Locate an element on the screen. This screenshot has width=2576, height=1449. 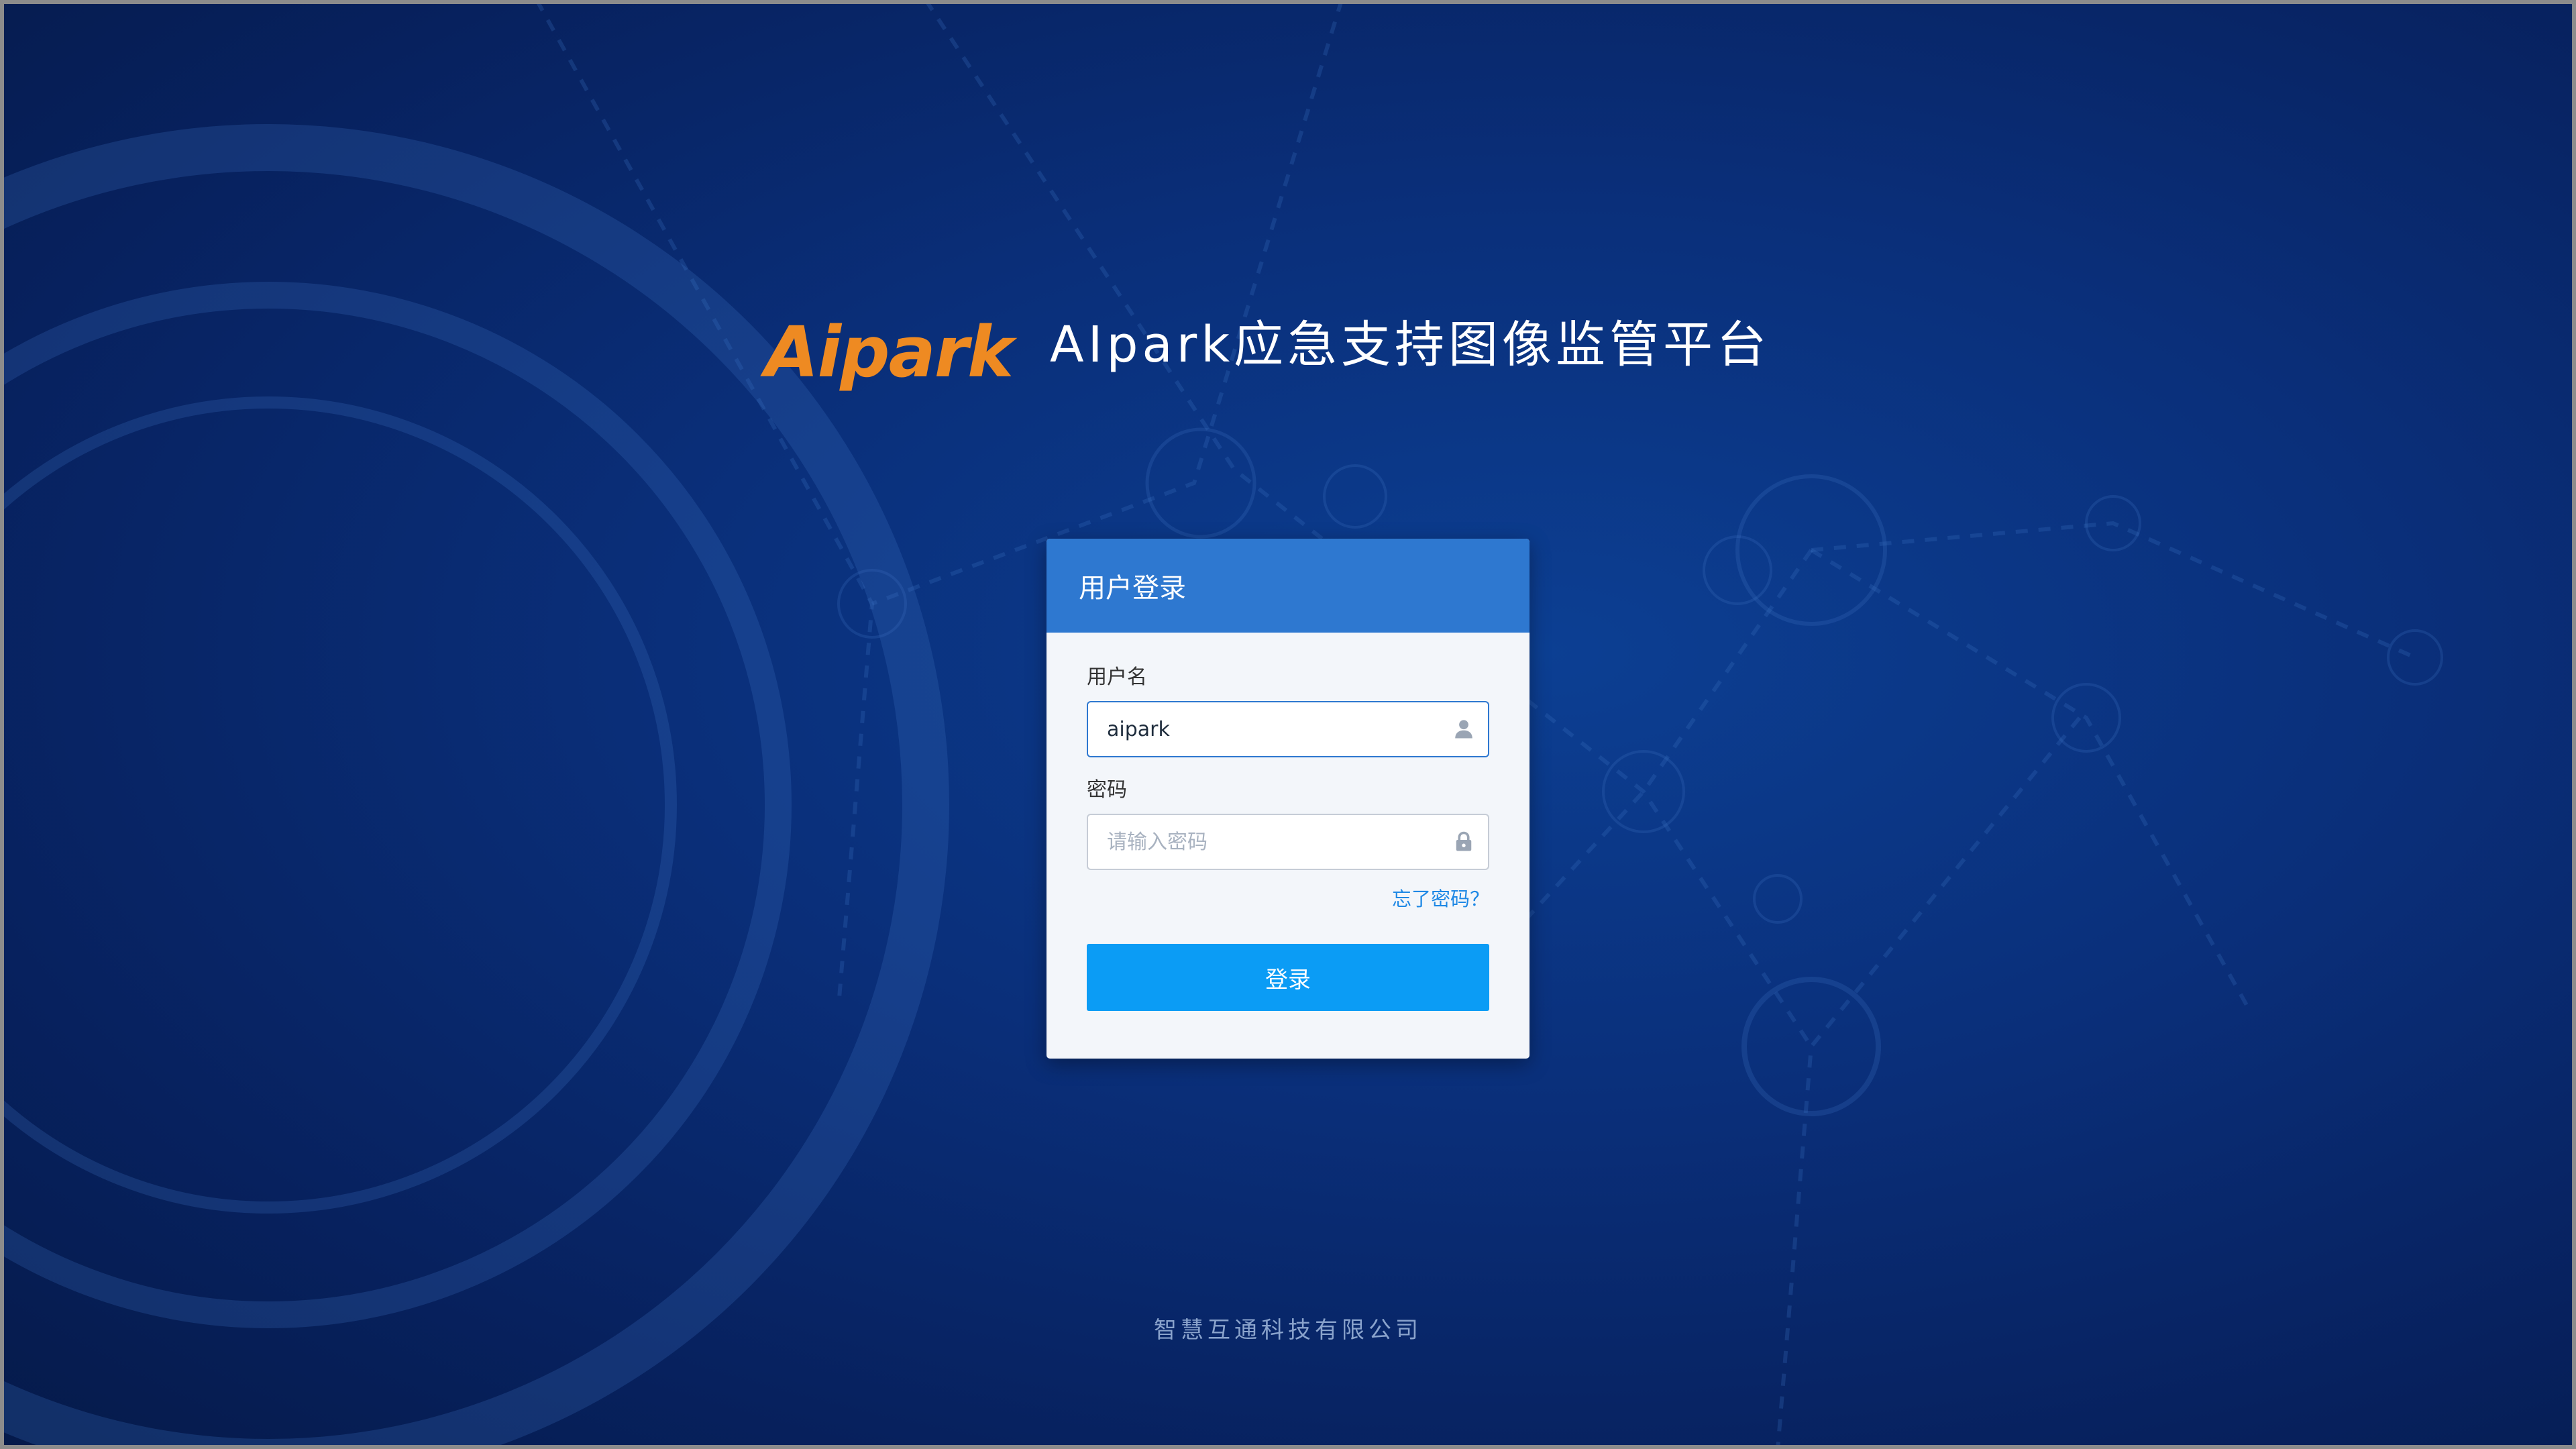
forgot-password-link: 忘了密码？ is located at coordinates (1440, 899).